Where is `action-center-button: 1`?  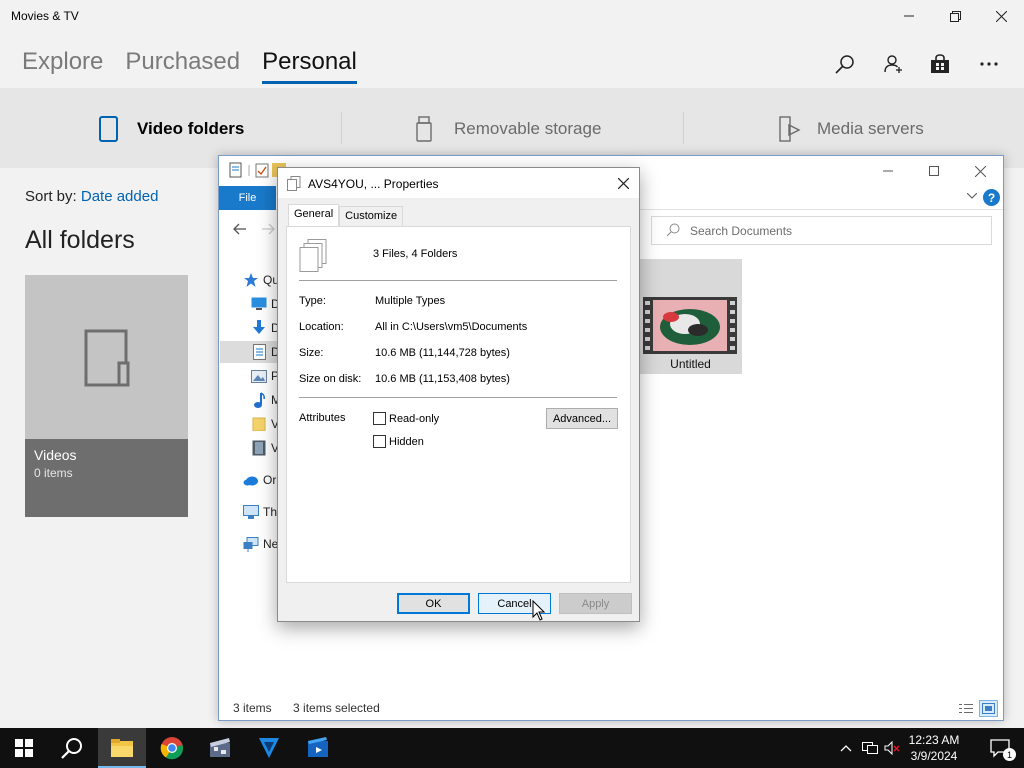 action-center-button: 1 is located at coordinates (1000, 748).